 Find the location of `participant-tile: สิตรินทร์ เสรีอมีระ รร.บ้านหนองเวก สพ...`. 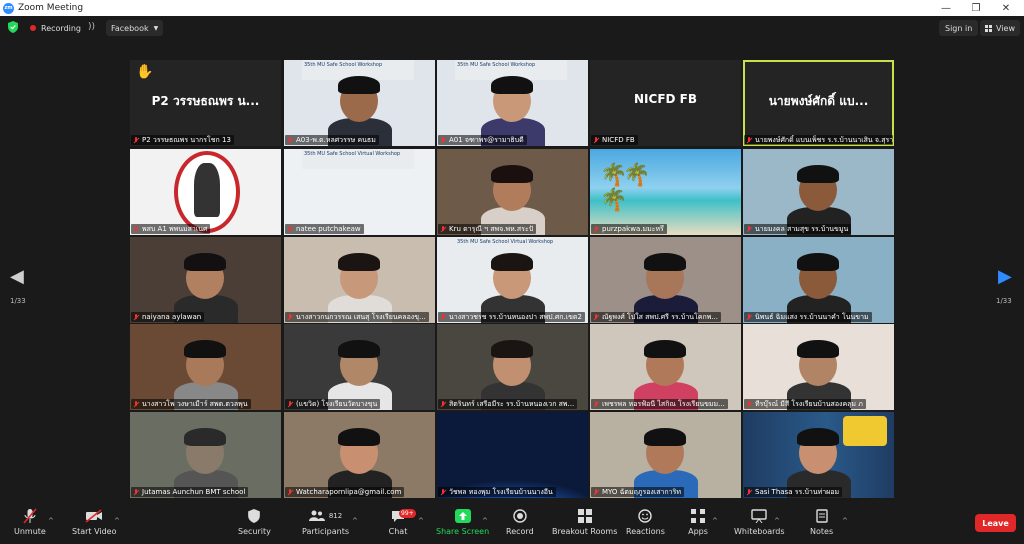

participant-tile: สิตรินทร์ เสรีอมีระ รร.บ้านหนองเวก สพ... is located at coordinates (512, 367).